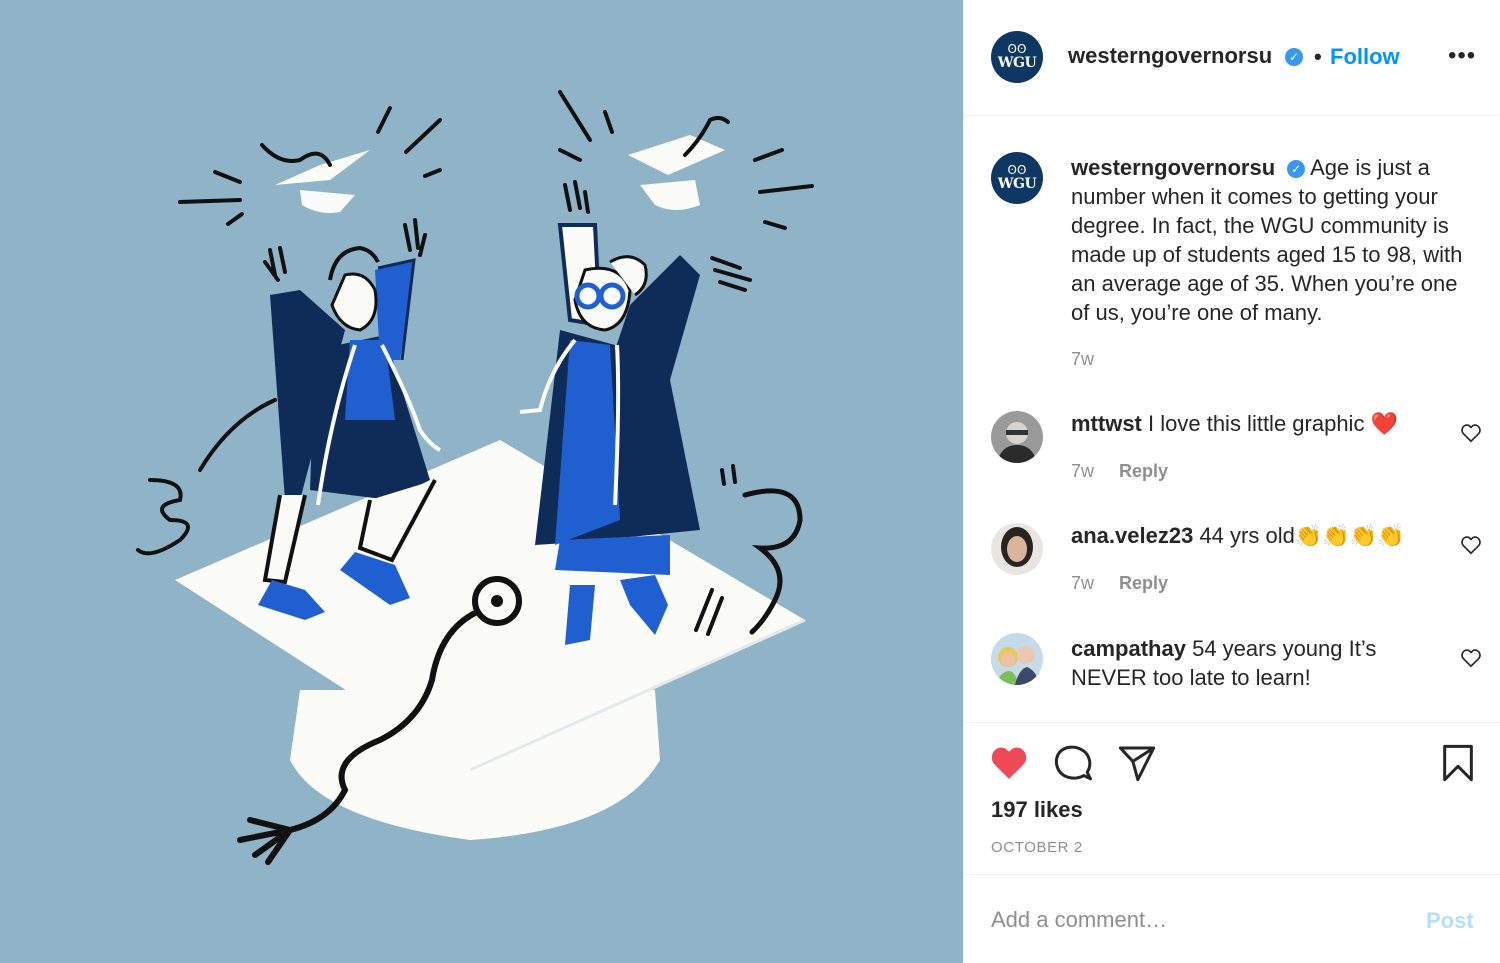 The width and height of the screenshot is (1500, 963). I want to click on post-date: OCTOBER 2, so click(1037, 847).